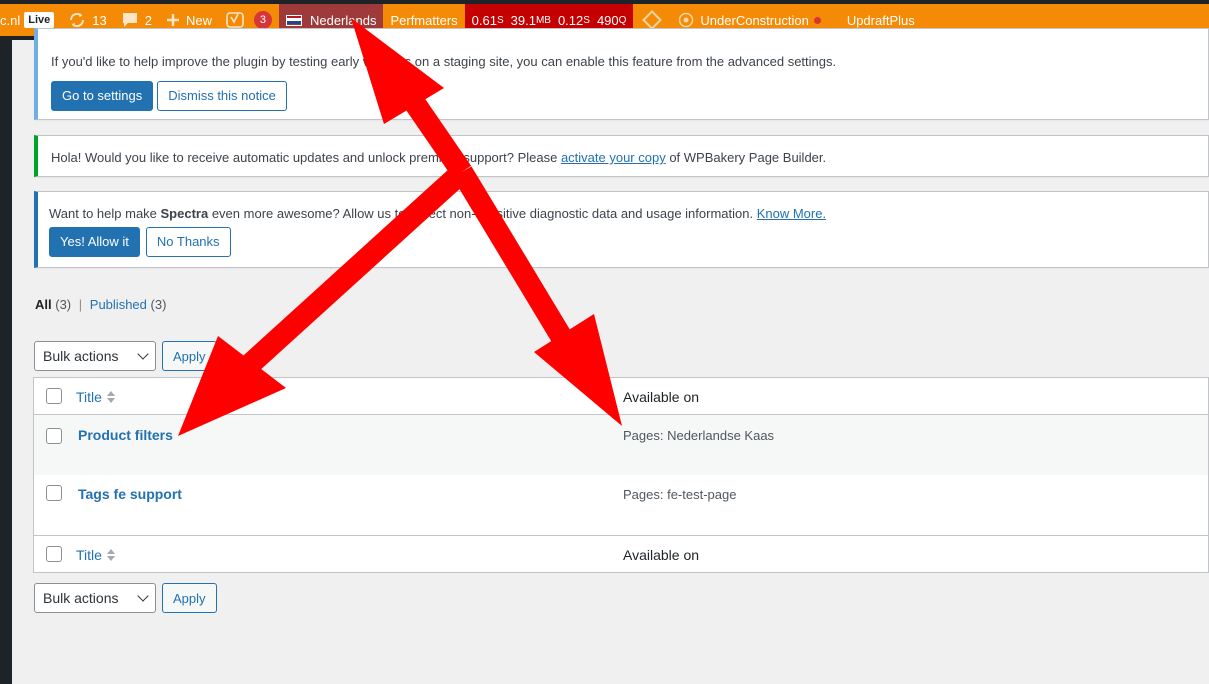 This screenshot has height=684, width=1209. I want to click on title-column-header: Title, so click(95, 397).